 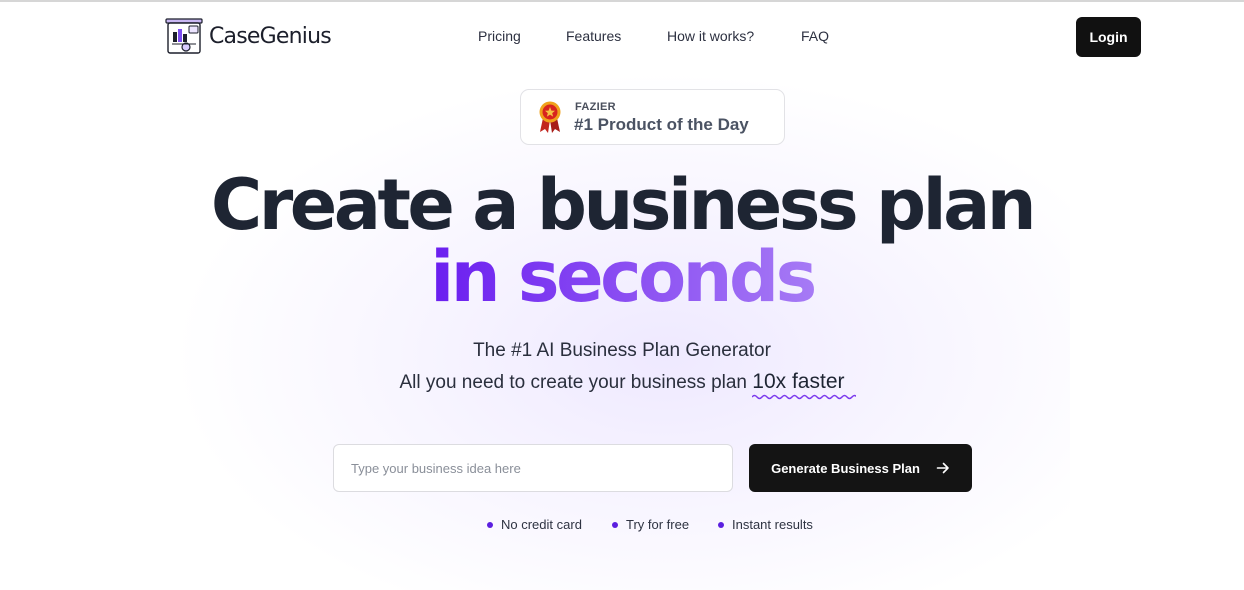 I want to click on hero-tagline-emphasis: 10x faster, so click(x=804, y=385).